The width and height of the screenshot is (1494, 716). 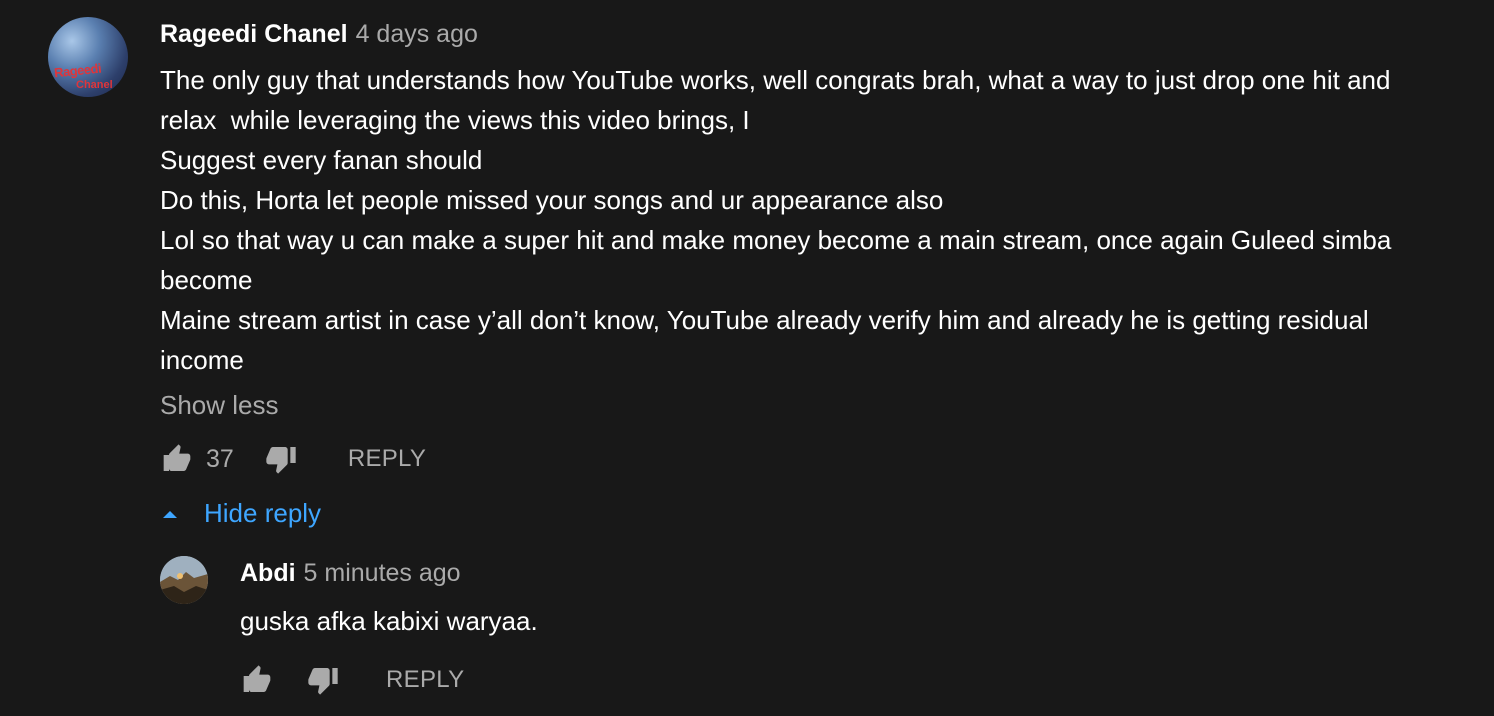 What do you see at coordinates (382, 573) in the screenshot?
I see `reply-time: 5 minutes ago` at bounding box center [382, 573].